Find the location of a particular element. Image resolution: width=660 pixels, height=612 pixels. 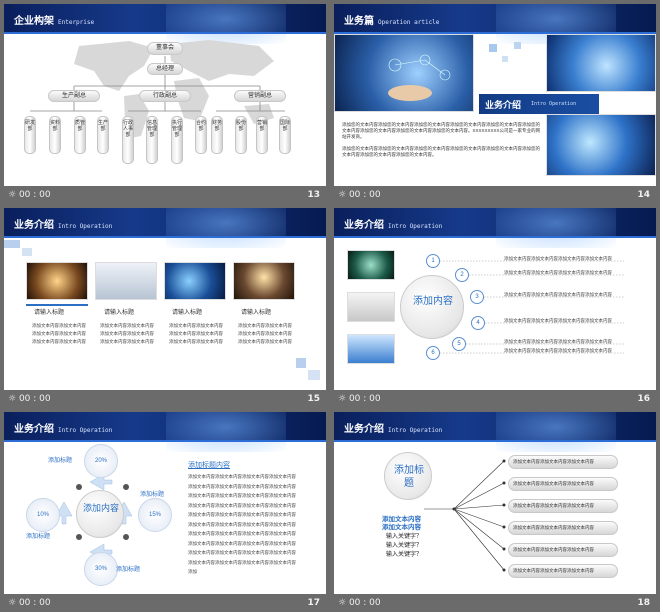

dept-box: 财务部 is located at coordinates (217, 135).